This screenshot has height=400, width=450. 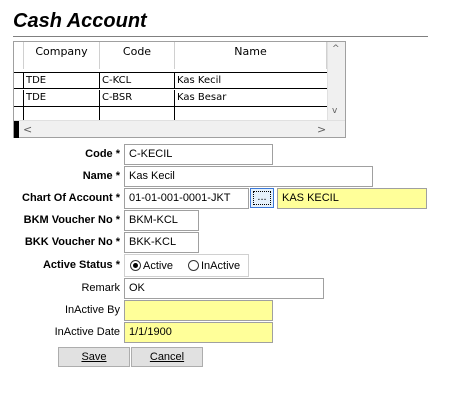 I want to click on cancel-button: Cancel, so click(x=167, y=357).